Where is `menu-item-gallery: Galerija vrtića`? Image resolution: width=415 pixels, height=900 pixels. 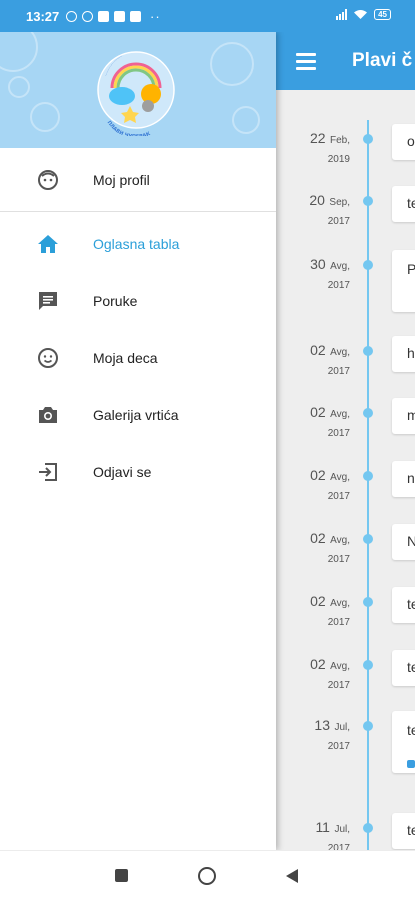 menu-item-gallery: Galerija vrtića is located at coordinates (138, 414).